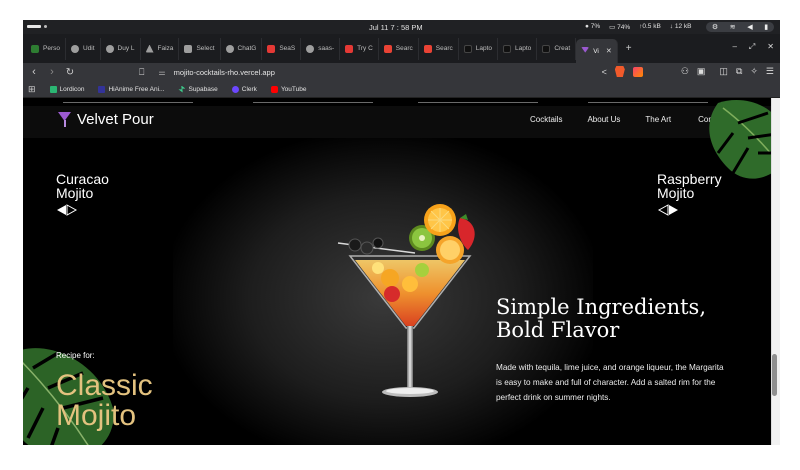 The image size is (800, 470). I want to click on prev-cocktail-name-line2: Mojito, so click(75, 193).